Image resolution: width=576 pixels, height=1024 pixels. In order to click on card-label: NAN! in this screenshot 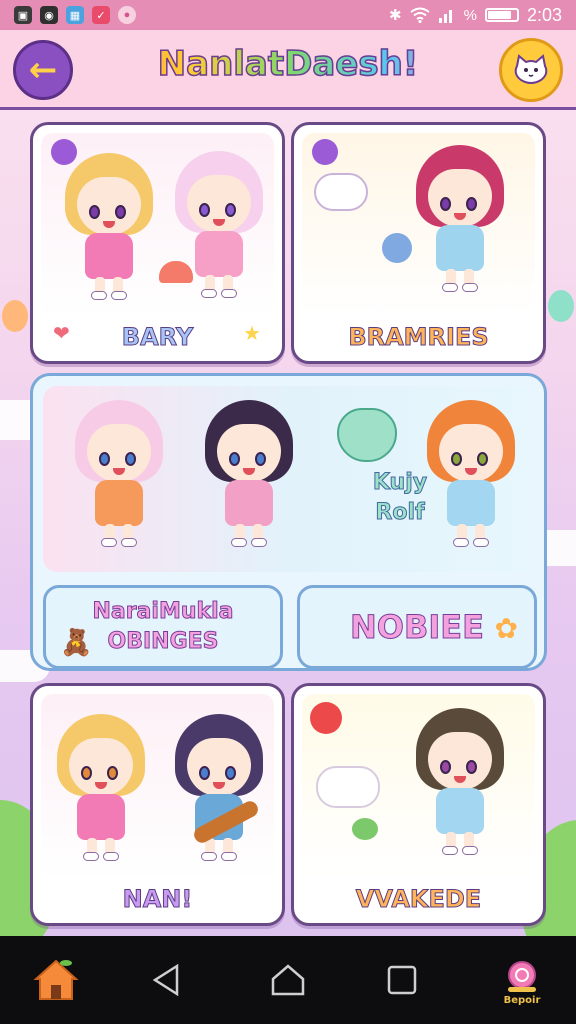, I will do `click(157, 899)`.